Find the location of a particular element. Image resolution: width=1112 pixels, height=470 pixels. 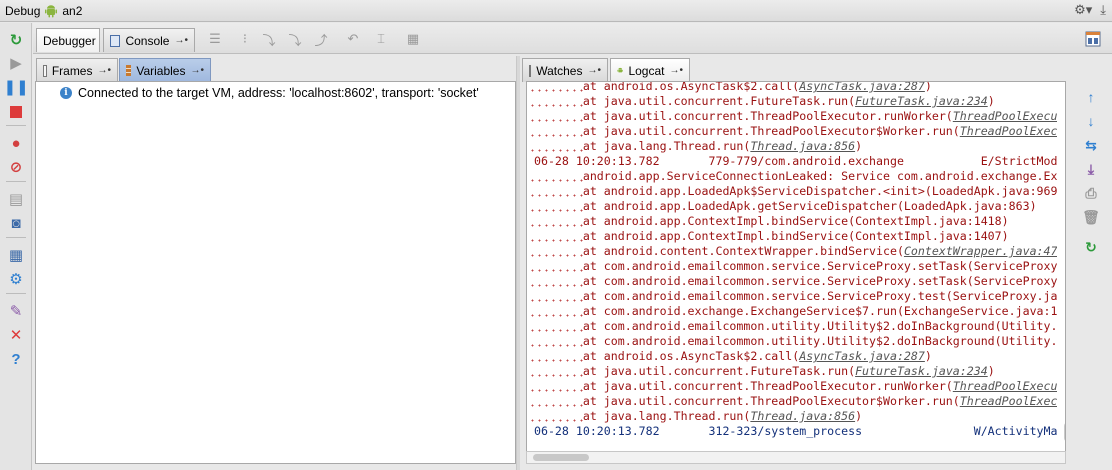

screenshot-icon: ◙ is located at coordinates (16, 223).